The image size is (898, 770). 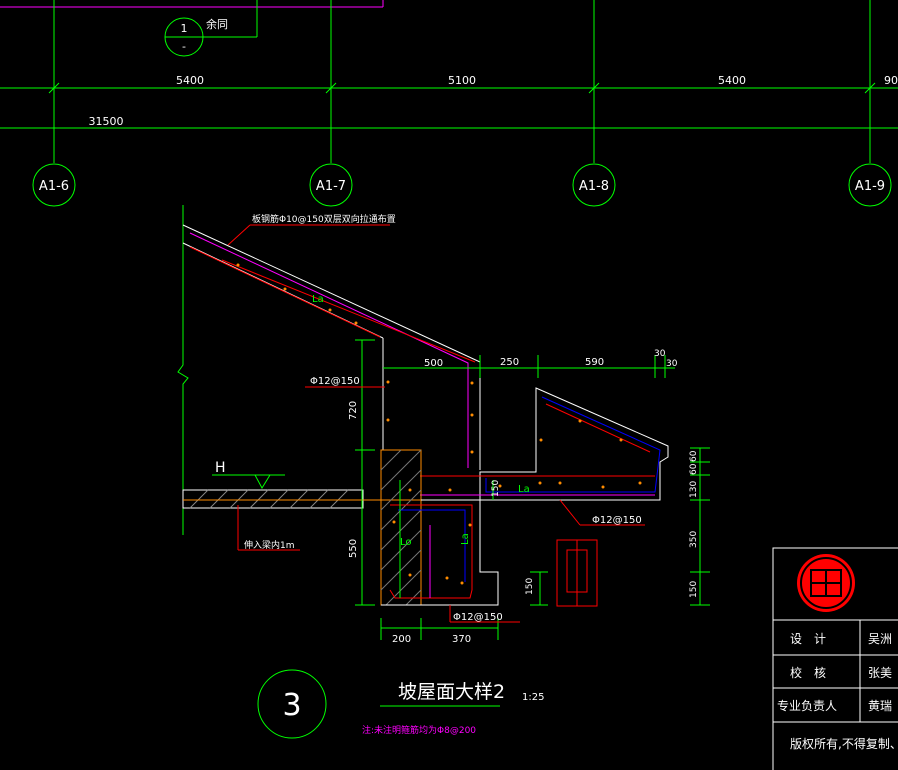 I want to click on detail-note: 注:未注明箍筋均为Φ8@200, so click(x=419, y=730).